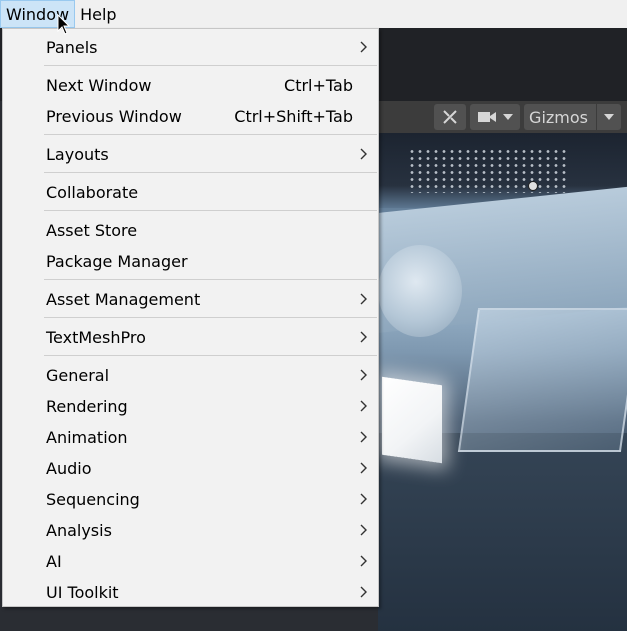 The height and width of the screenshot is (631, 627). I want to click on gizmos-label: Gizmos, so click(558, 117).